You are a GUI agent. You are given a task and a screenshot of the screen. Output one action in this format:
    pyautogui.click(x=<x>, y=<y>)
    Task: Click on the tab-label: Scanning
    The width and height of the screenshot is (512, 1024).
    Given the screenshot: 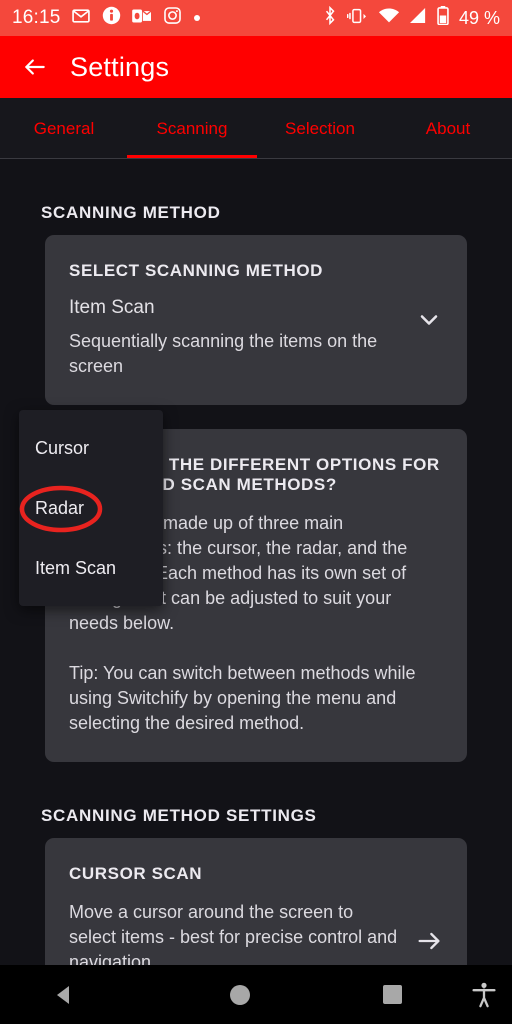 What is the action you would take?
    pyautogui.click(x=192, y=128)
    